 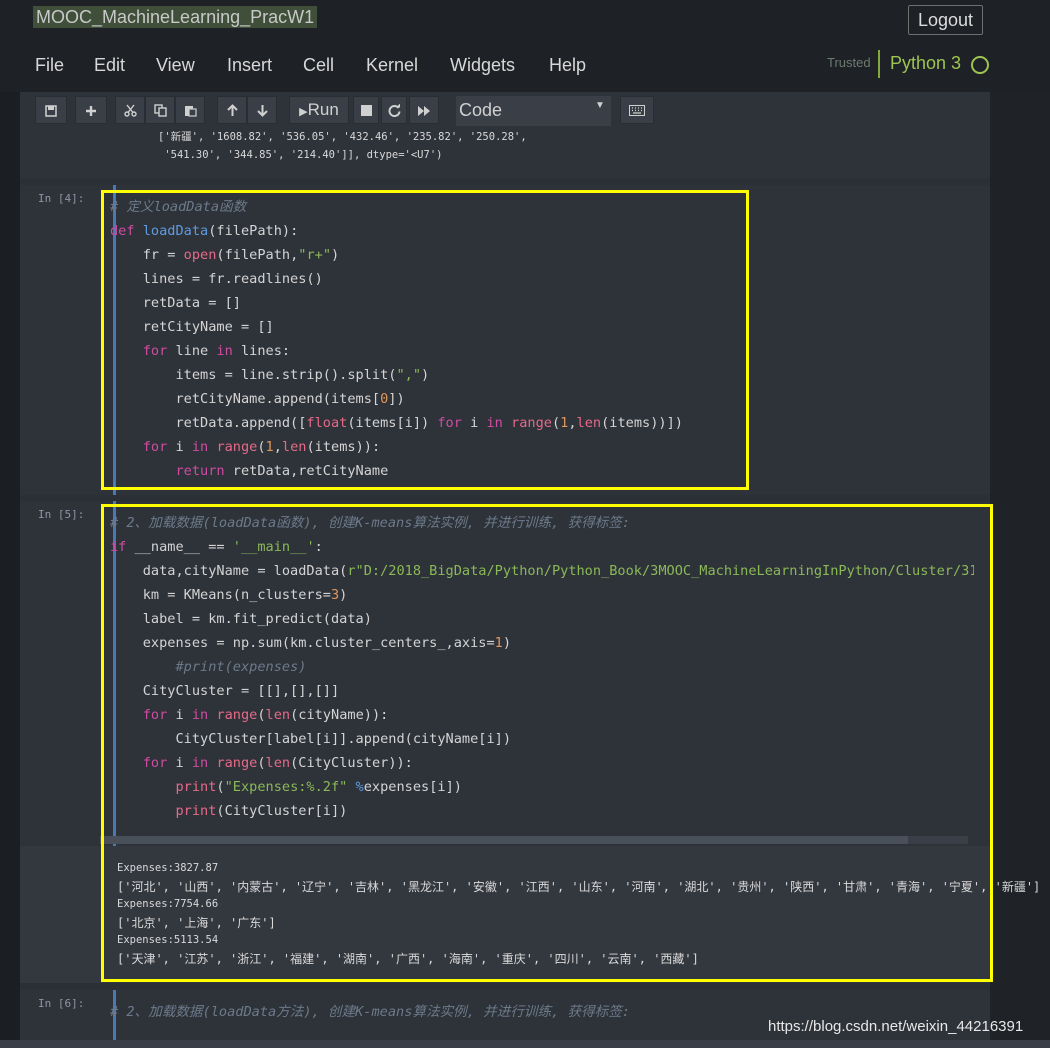 I want to click on menu-edit: Edit, so click(x=109, y=65).